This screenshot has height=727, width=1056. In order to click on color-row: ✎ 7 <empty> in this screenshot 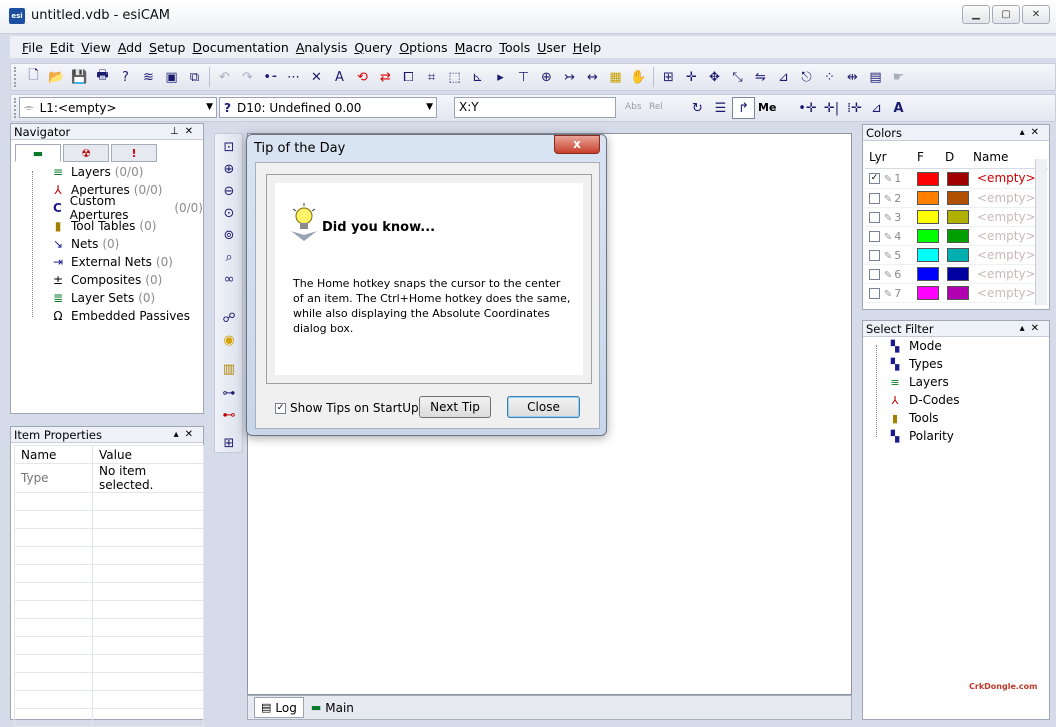, I will do `click(956, 293)`.